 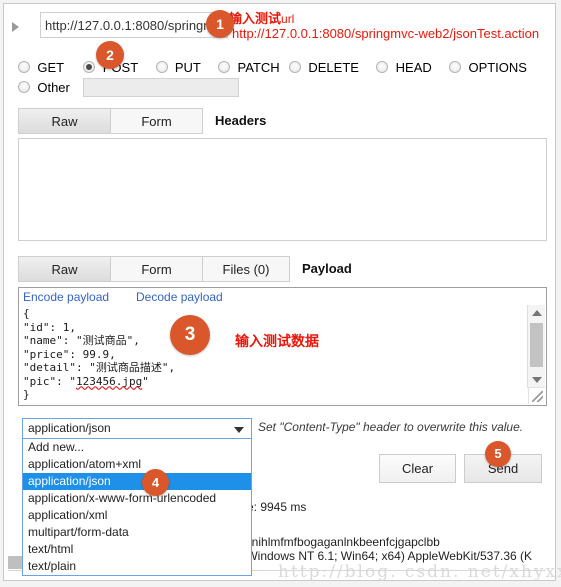 I want to click on payload-line: "pic": "123456.jpg", so click(x=86, y=381).